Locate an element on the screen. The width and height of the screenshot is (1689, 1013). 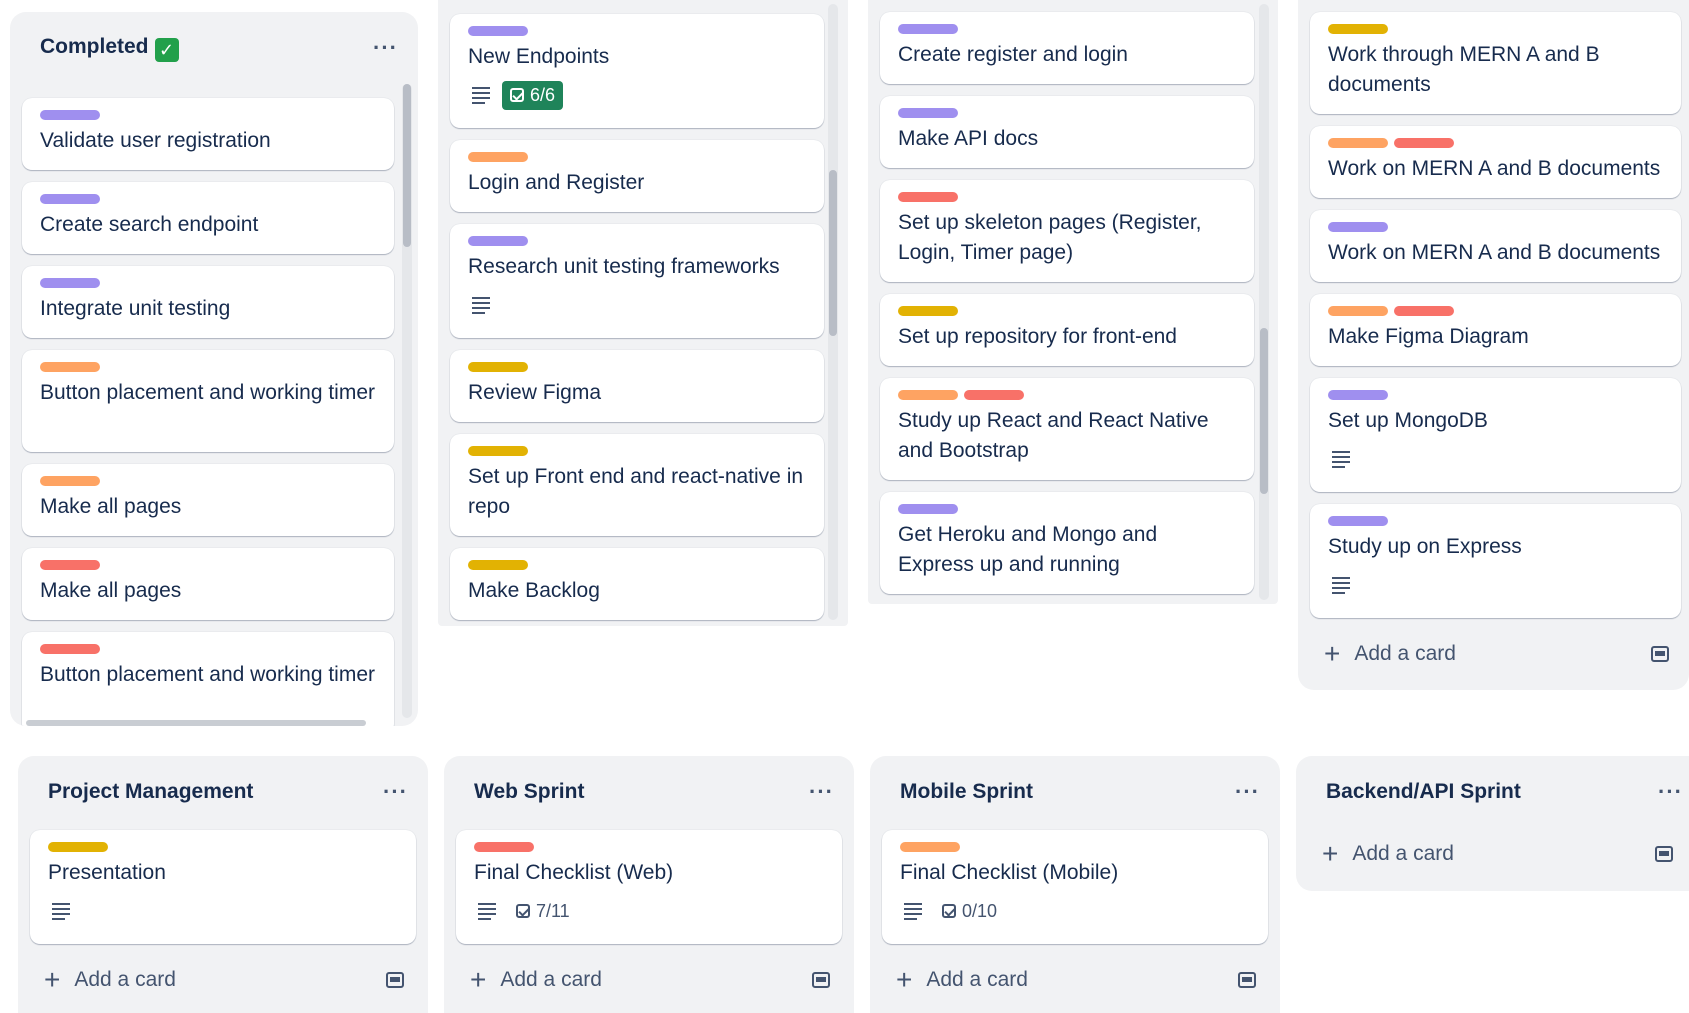
card: Final Checklist (Mobile) 0/10 is located at coordinates (1075, 887).